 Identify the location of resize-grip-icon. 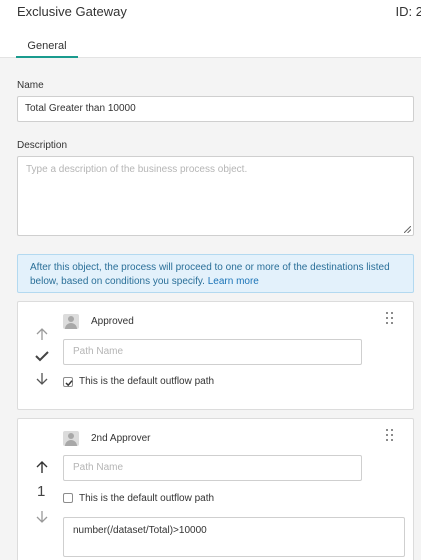
(407, 229).